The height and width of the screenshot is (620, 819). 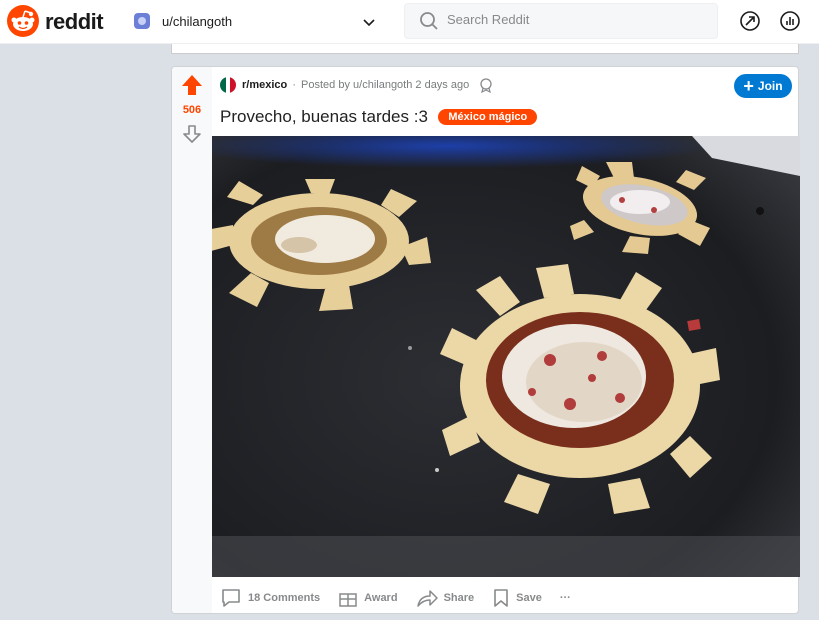 What do you see at coordinates (74, 22) in the screenshot?
I see `reddit-wordmark: reddit` at bounding box center [74, 22].